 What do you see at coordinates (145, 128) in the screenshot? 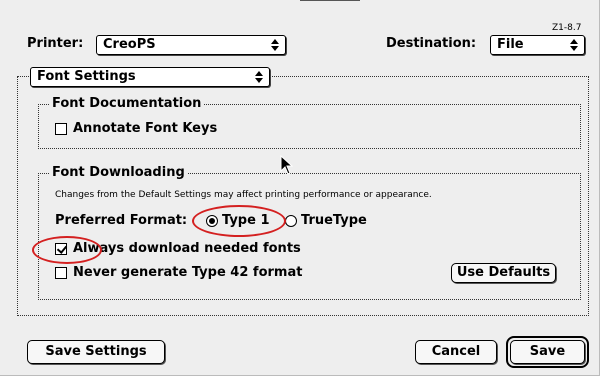
I see `annotate-label: Annotate Font Keys` at bounding box center [145, 128].